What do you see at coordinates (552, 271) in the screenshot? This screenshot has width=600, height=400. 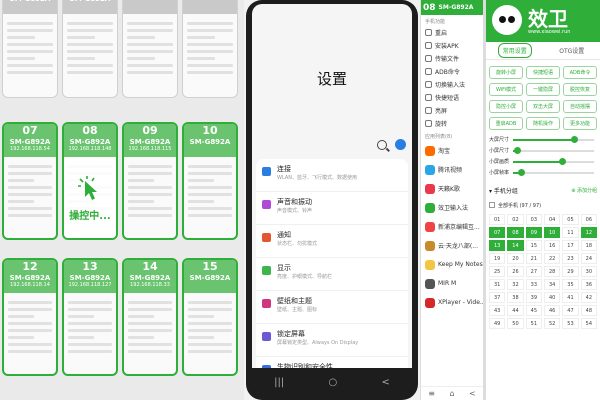 I see `phone-number-cell: 28` at bounding box center [552, 271].